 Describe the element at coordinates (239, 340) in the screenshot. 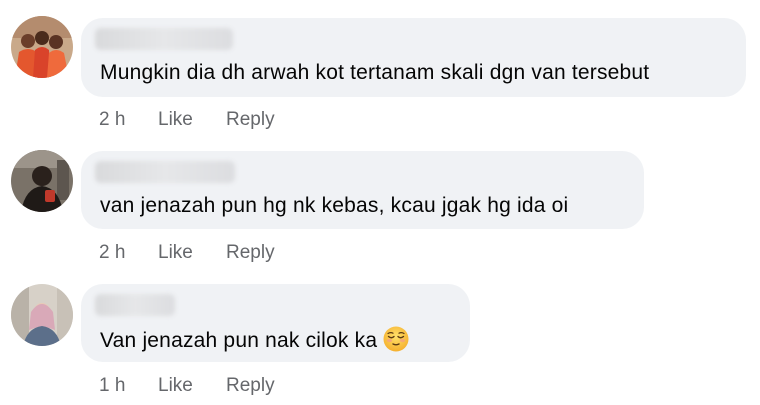

I see `comment-text-content: Van jenazah pun nak cilok ka` at that location.